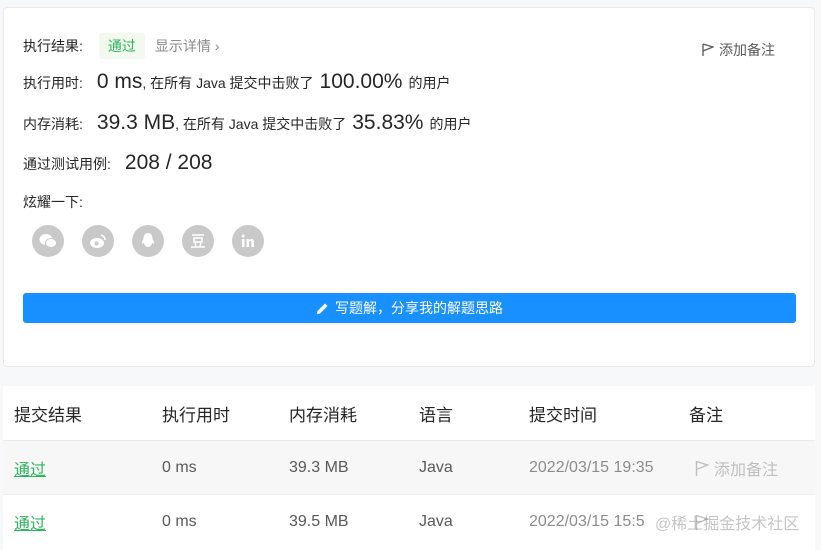  Describe the element at coordinates (591, 467) in the screenshot. I see `row-time: 2022/03/15 19:35` at that location.